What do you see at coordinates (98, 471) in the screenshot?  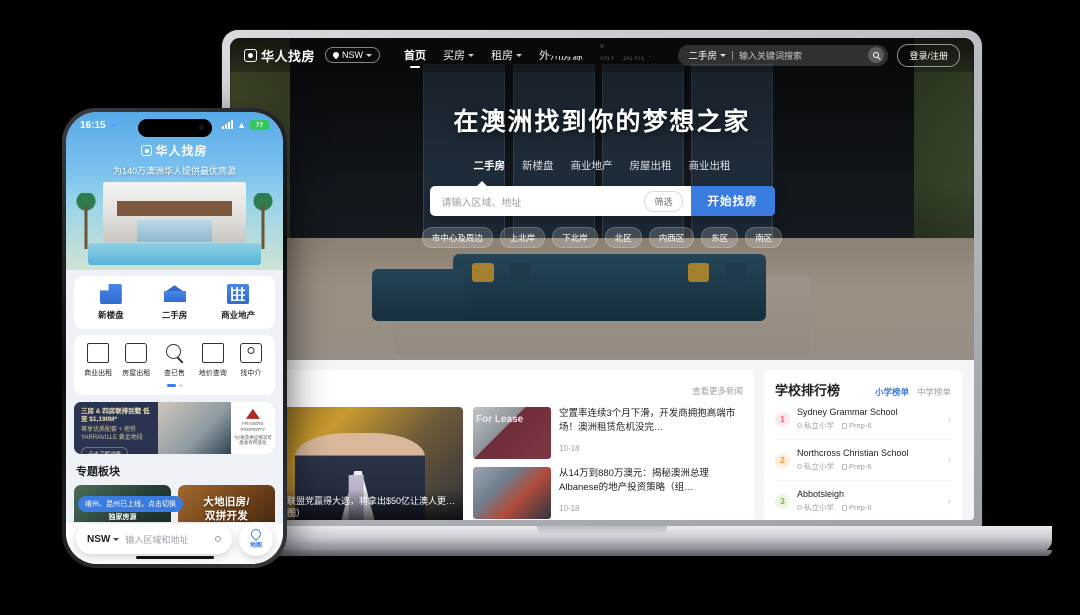 I see `section-title-topics: 专题板块` at bounding box center [98, 471].